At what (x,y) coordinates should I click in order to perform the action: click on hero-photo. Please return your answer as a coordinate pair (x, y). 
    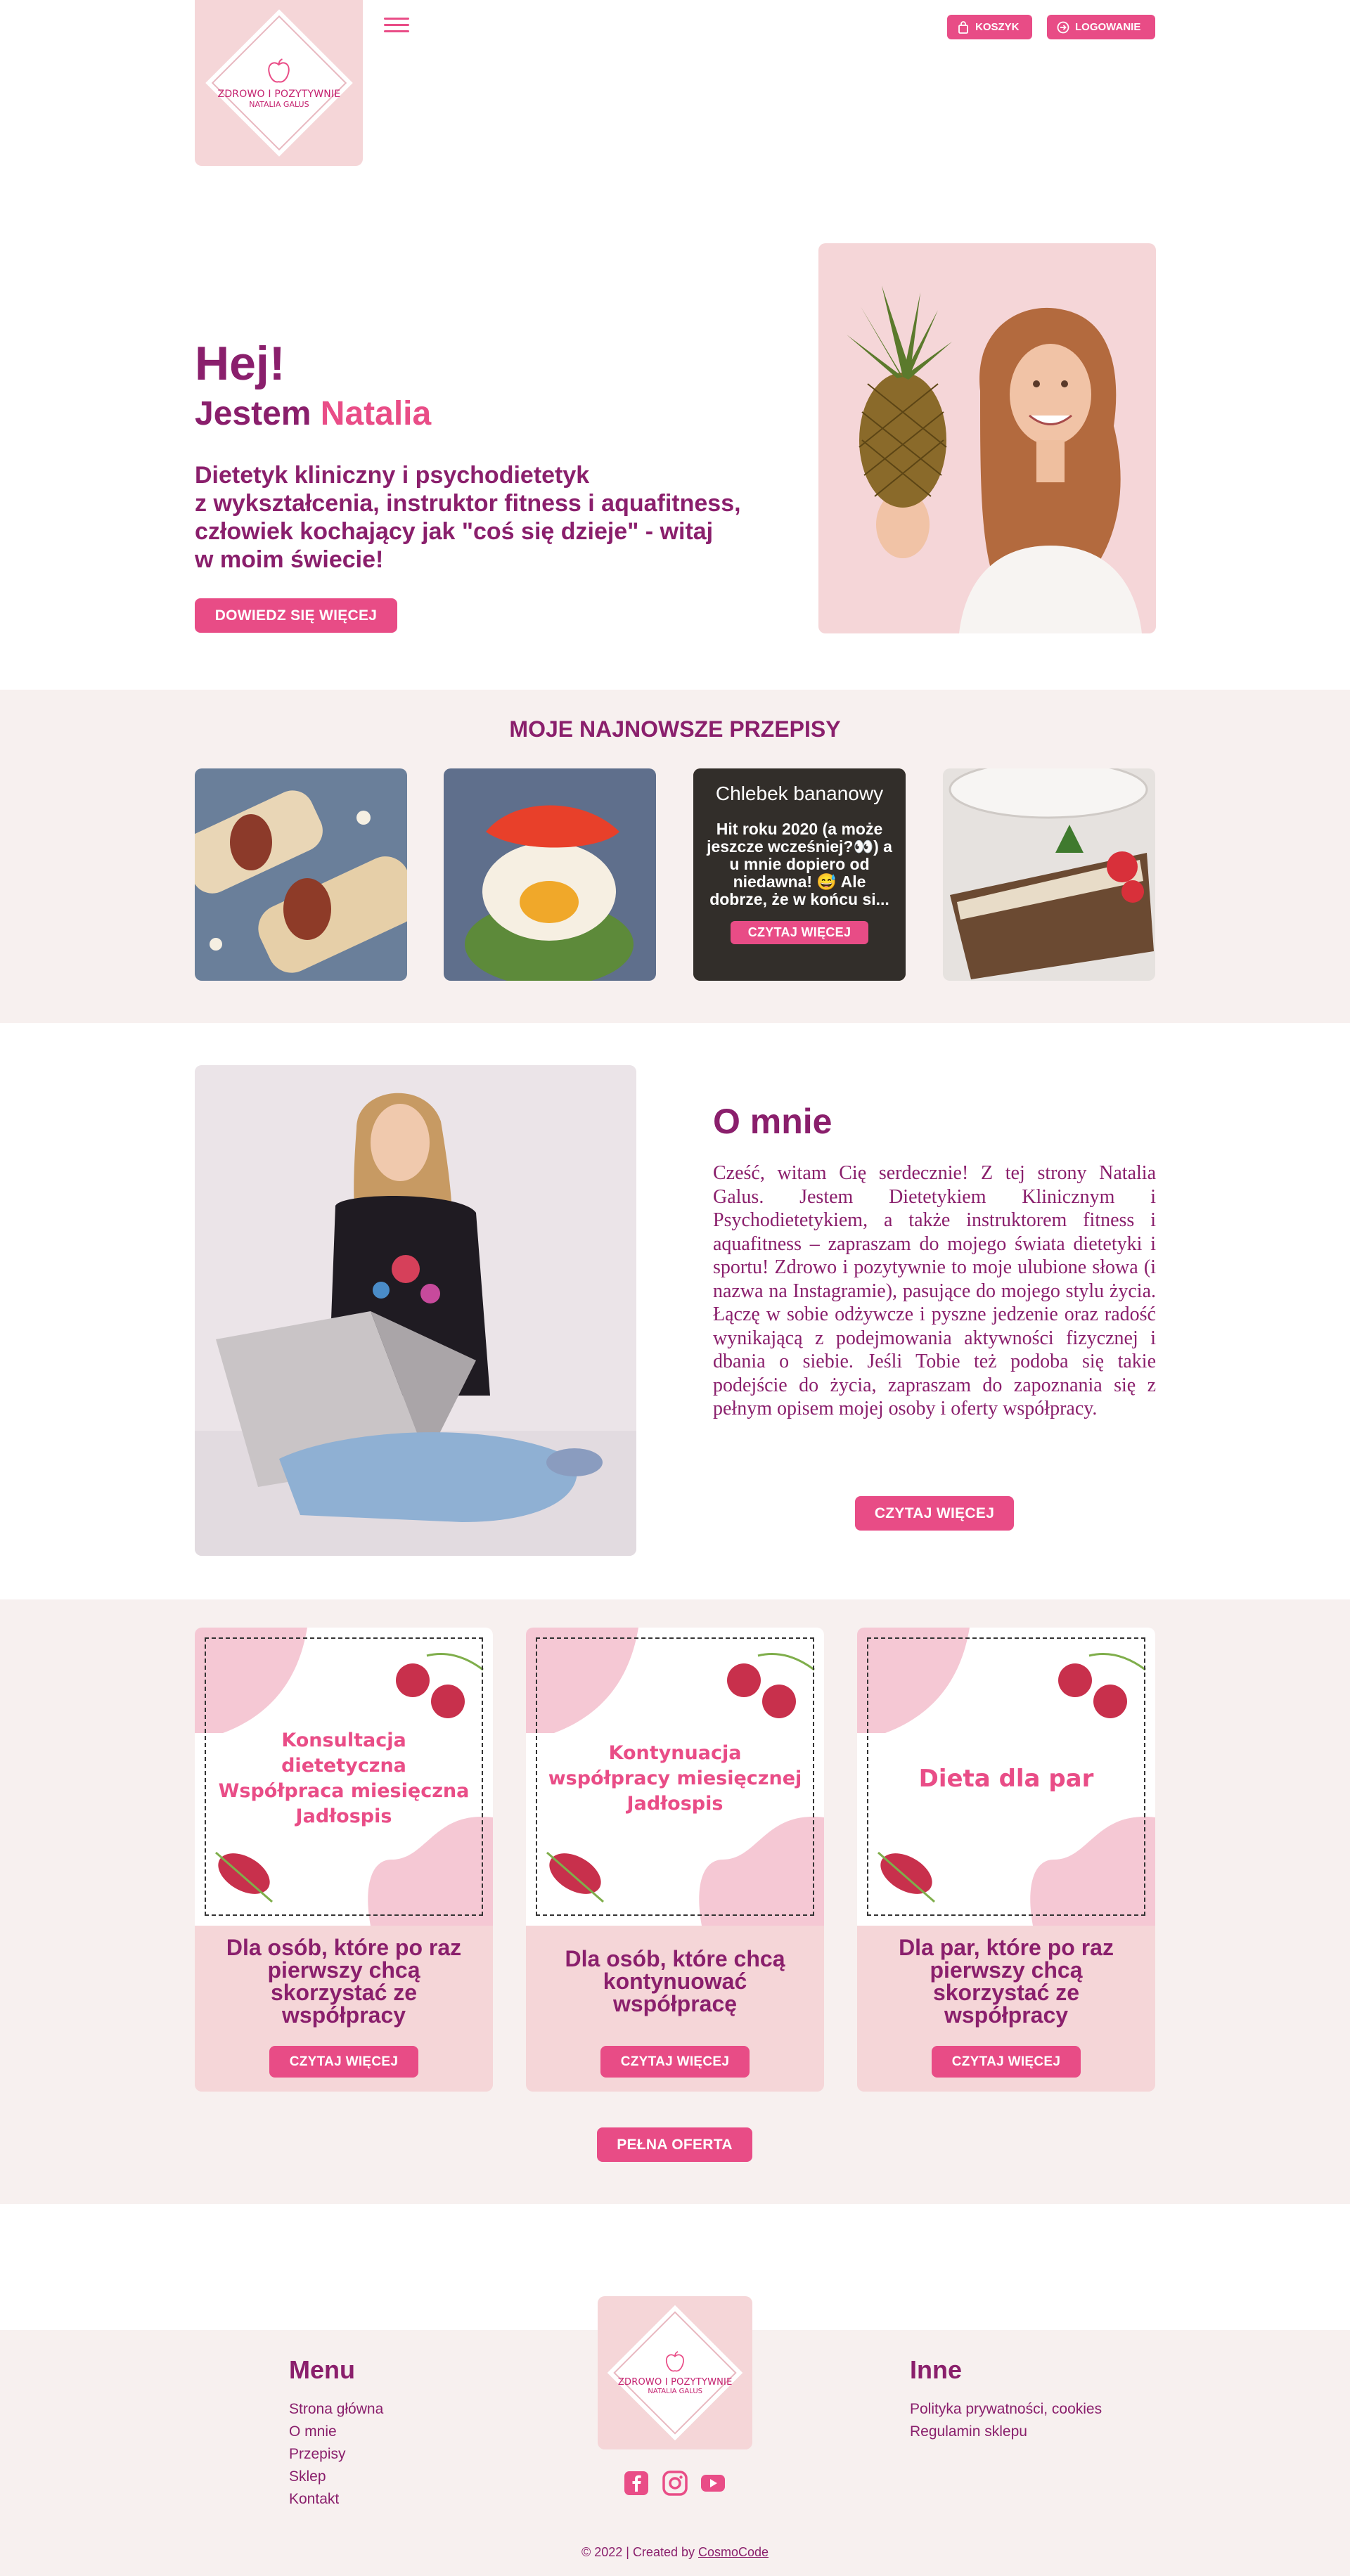
    Looking at the image, I should click on (987, 438).